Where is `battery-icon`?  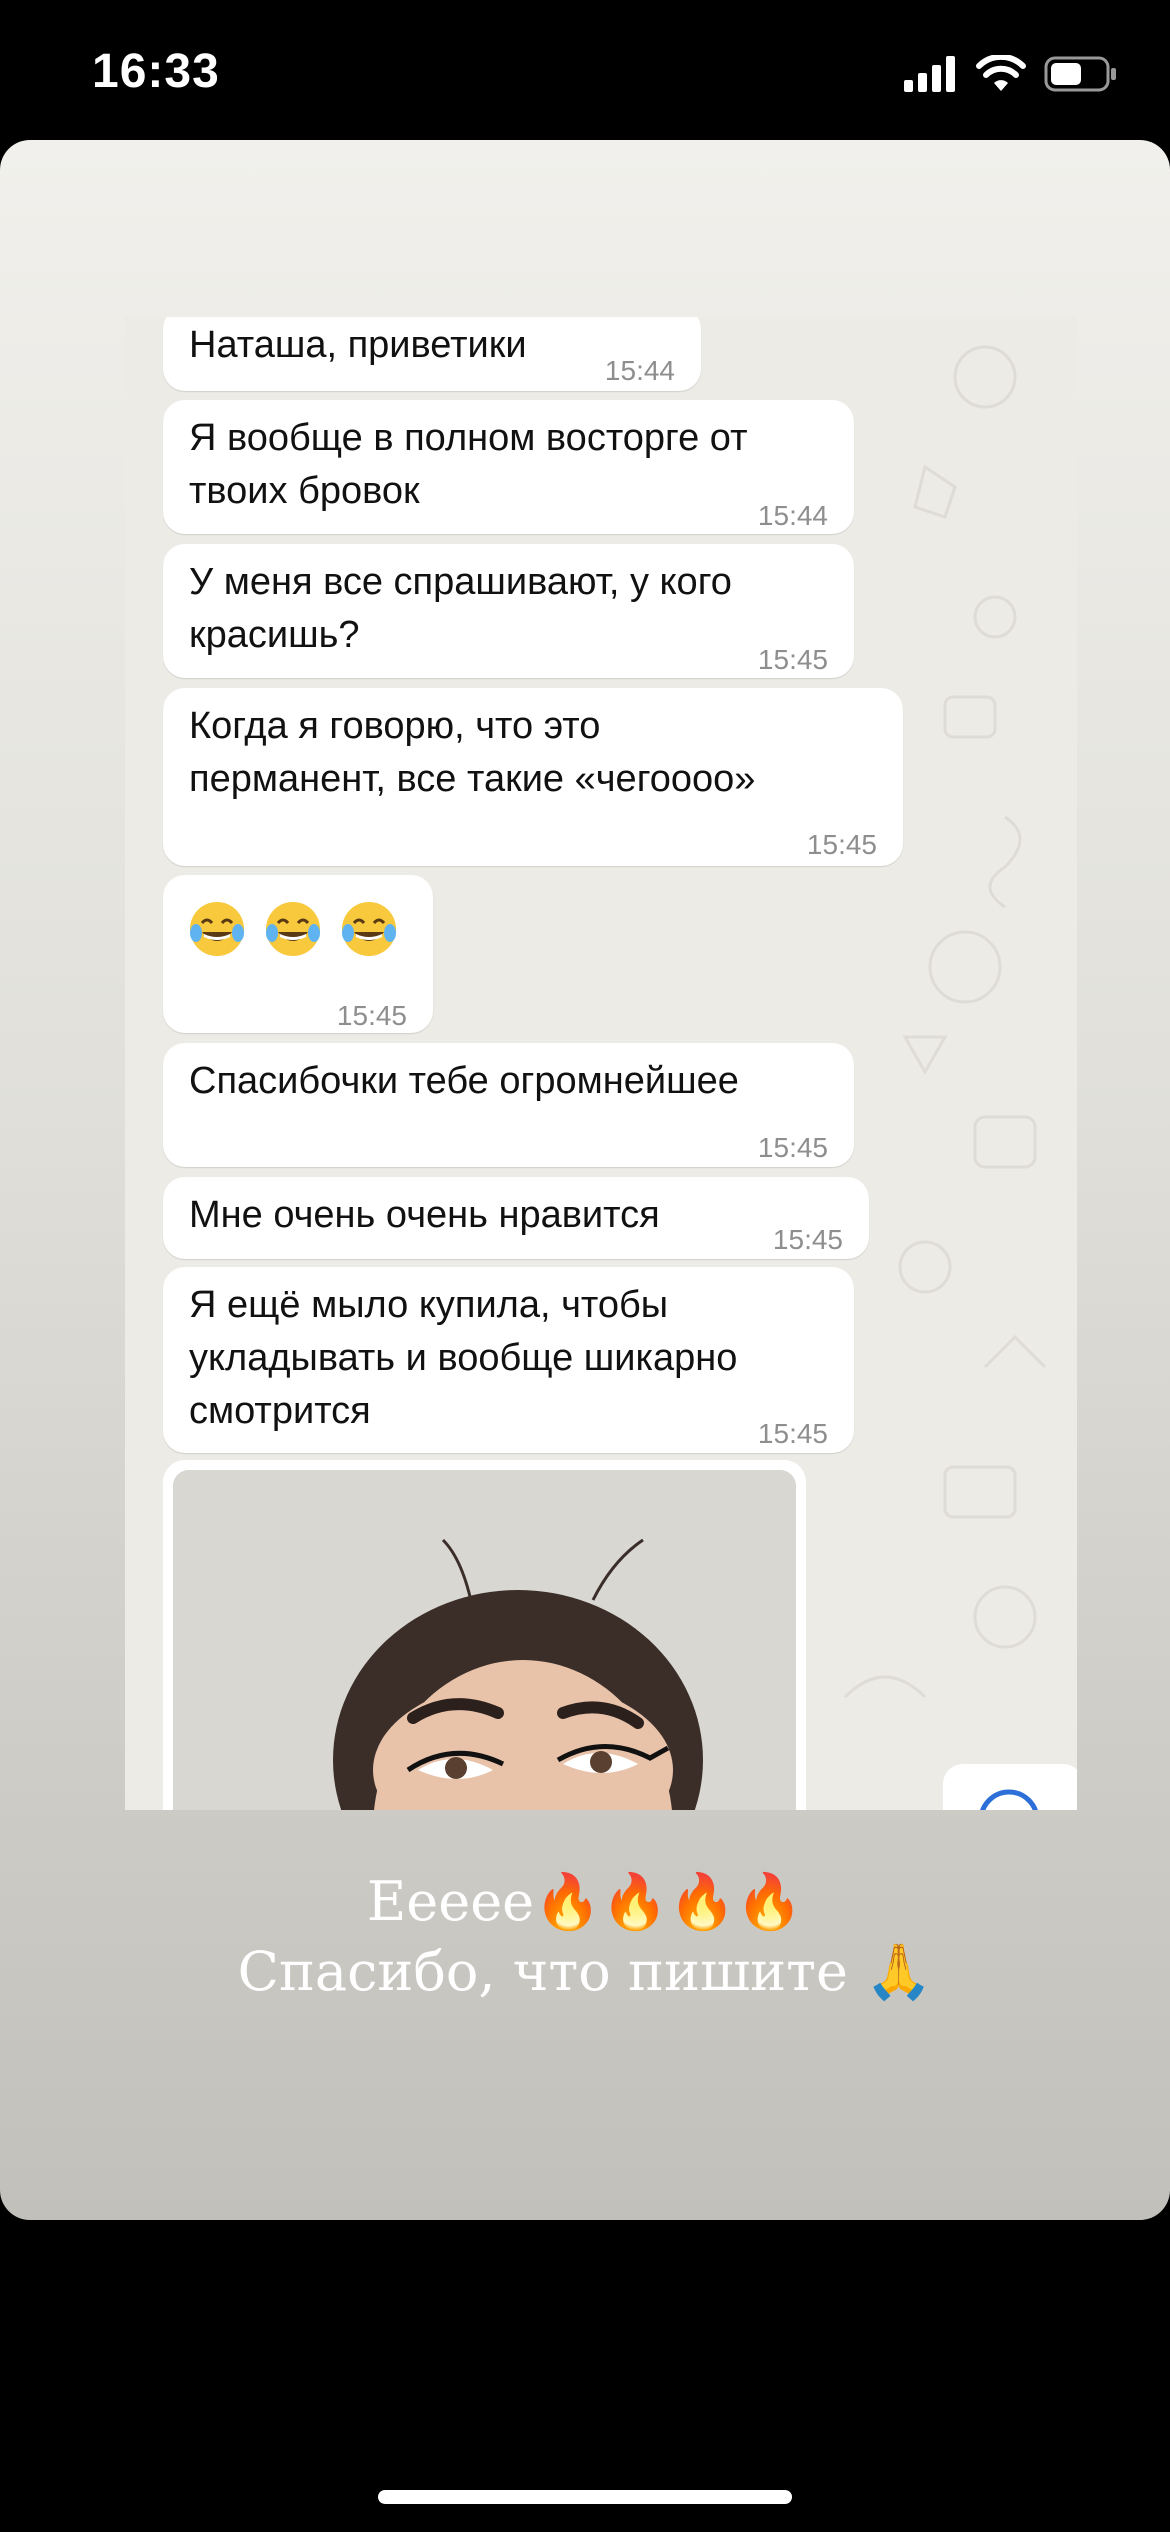
battery-icon is located at coordinates (1080, 74).